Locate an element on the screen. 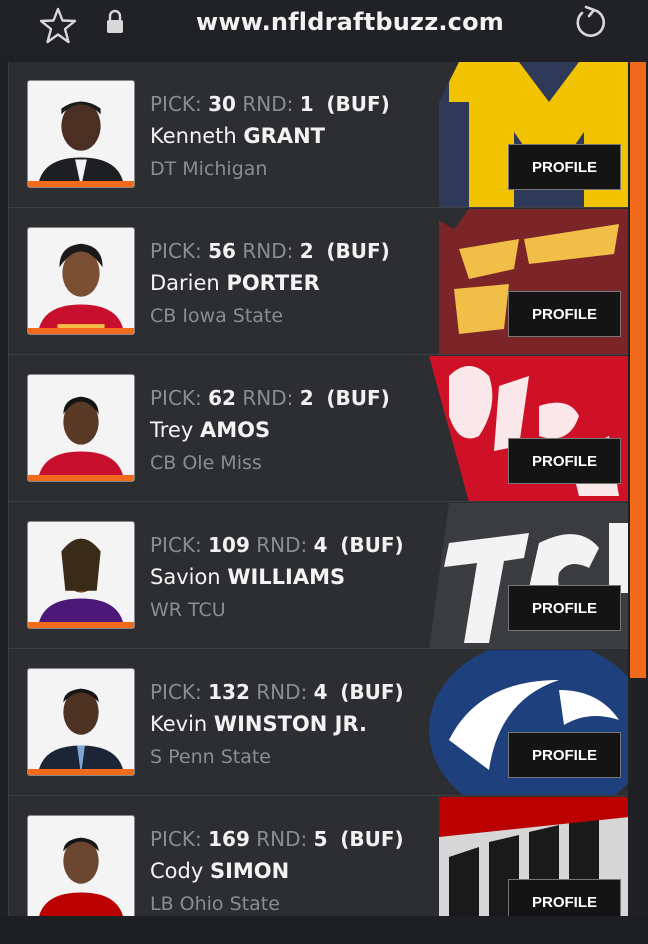 The height and width of the screenshot is (944, 648). star-icon is located at coordinates (58, 26).